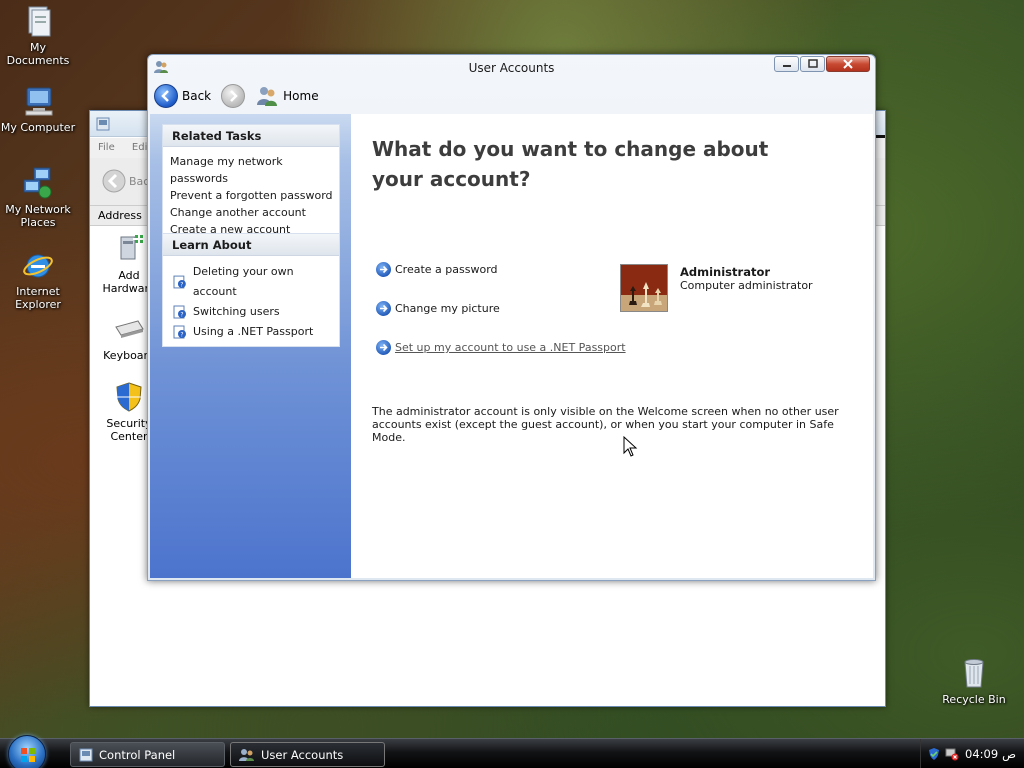 The image size is (1024, 768). I want to click on start-button, so click(27, 751).